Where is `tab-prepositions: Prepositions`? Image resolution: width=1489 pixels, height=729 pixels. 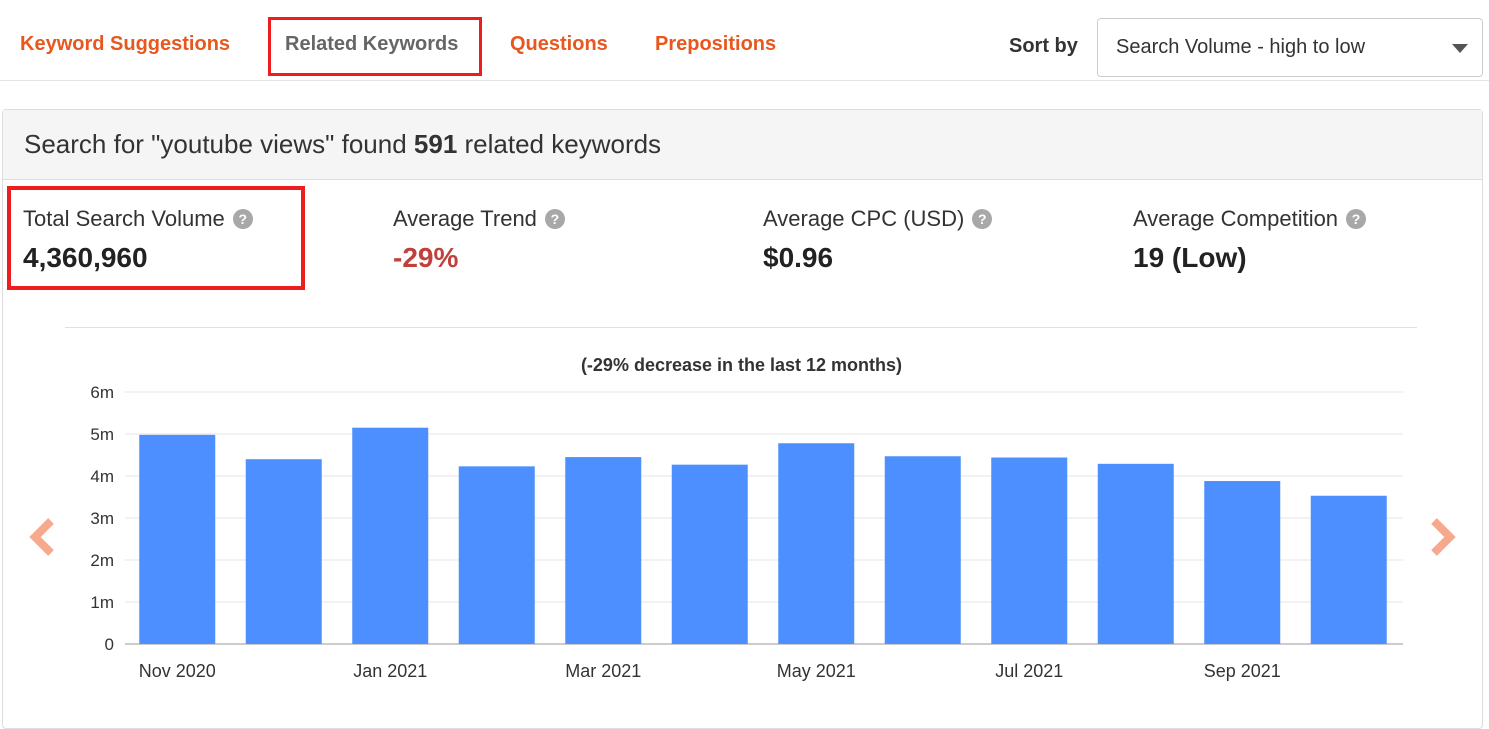
tab-prepositions: Prepositions is located at coordinates (715, 44).